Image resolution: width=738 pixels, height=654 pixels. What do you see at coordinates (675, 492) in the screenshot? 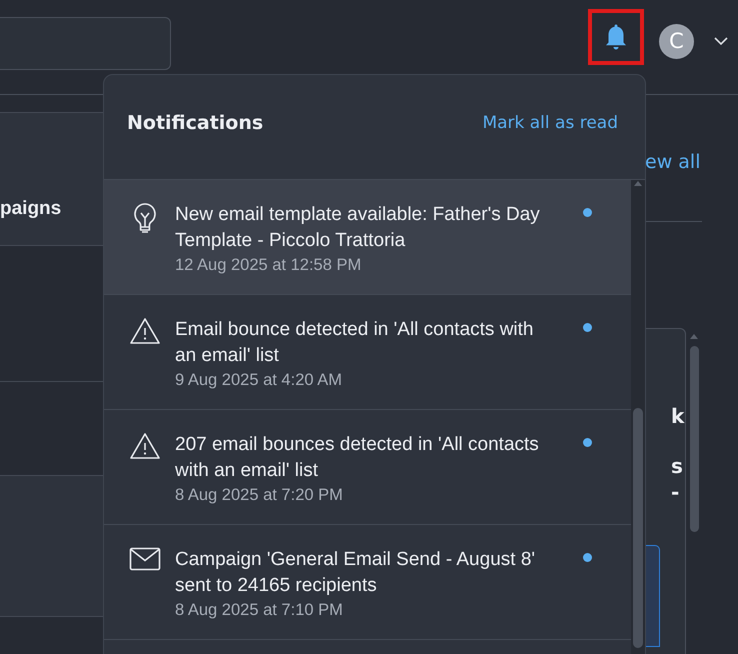
I see `card-text: -` at bounding box center [675, 492].